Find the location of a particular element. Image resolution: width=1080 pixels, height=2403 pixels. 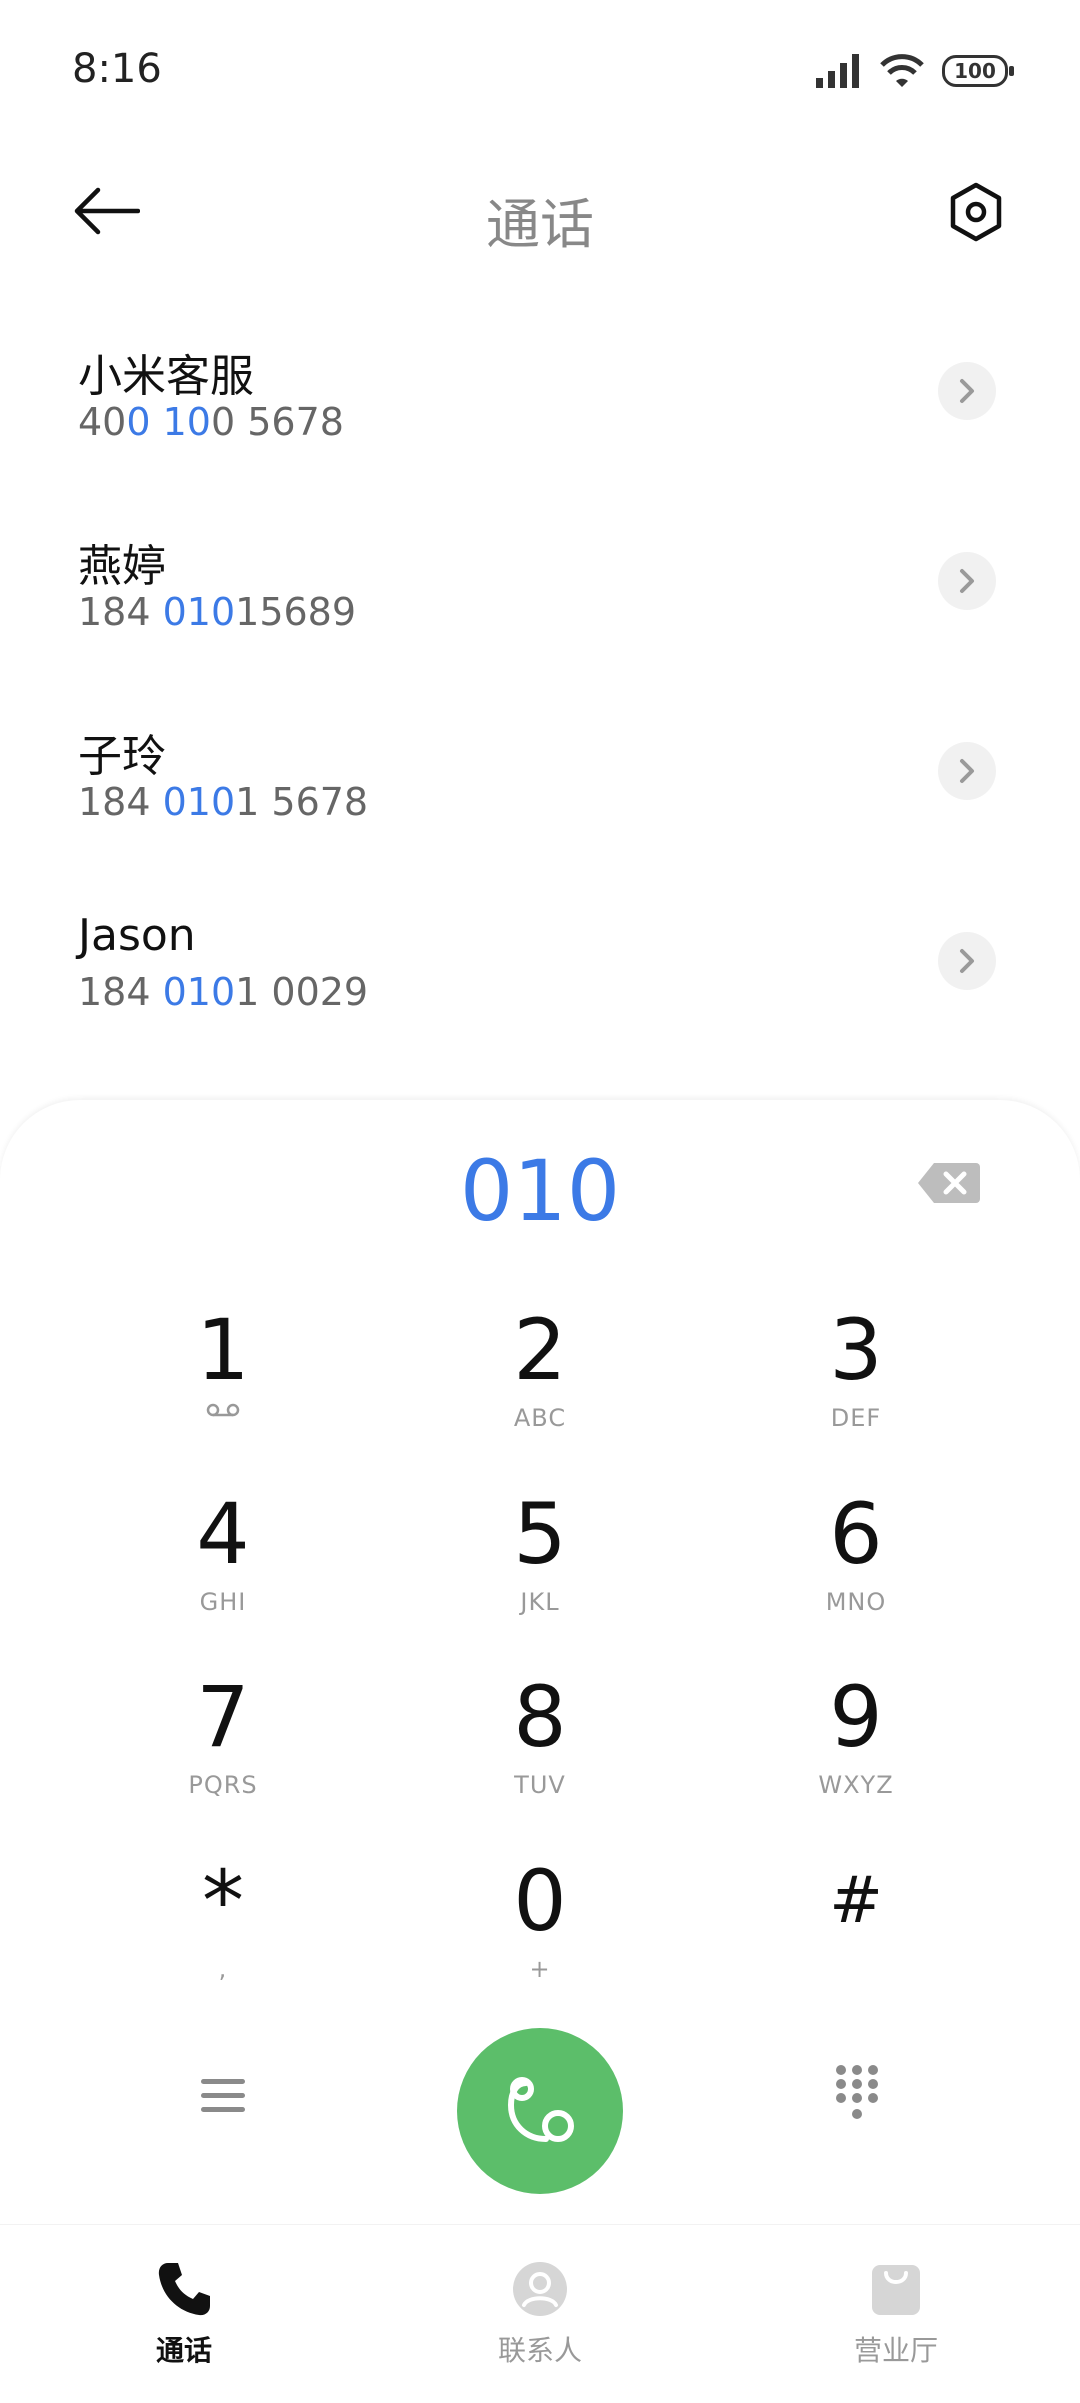

battery-icon: 100 is located at coordinates (978, 71).